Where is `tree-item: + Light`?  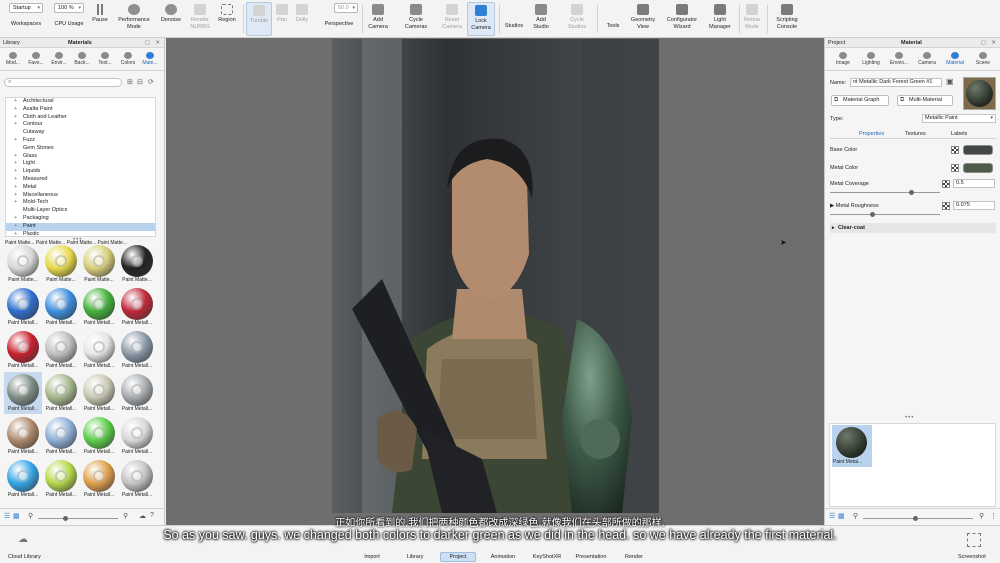 tree-item: + Light is located at coordinates (80, 164).